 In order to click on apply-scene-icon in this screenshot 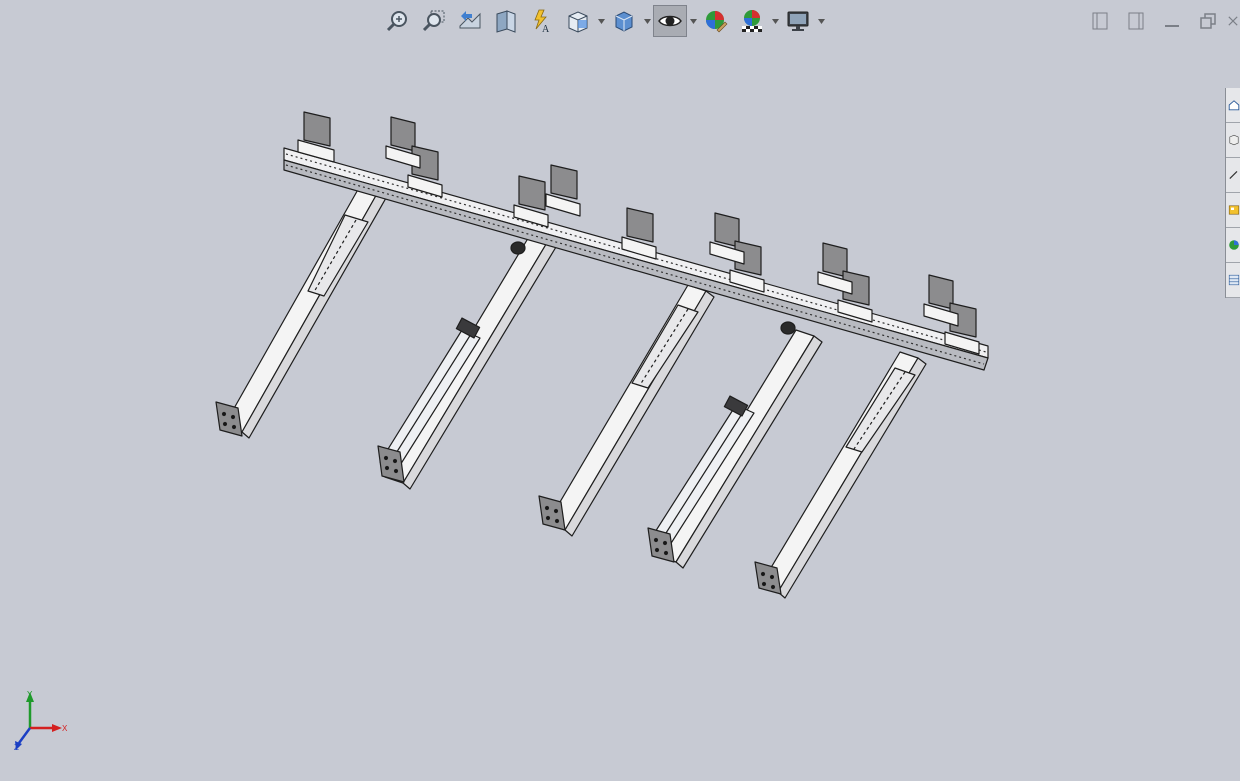, I will do `click(752, 21)`.